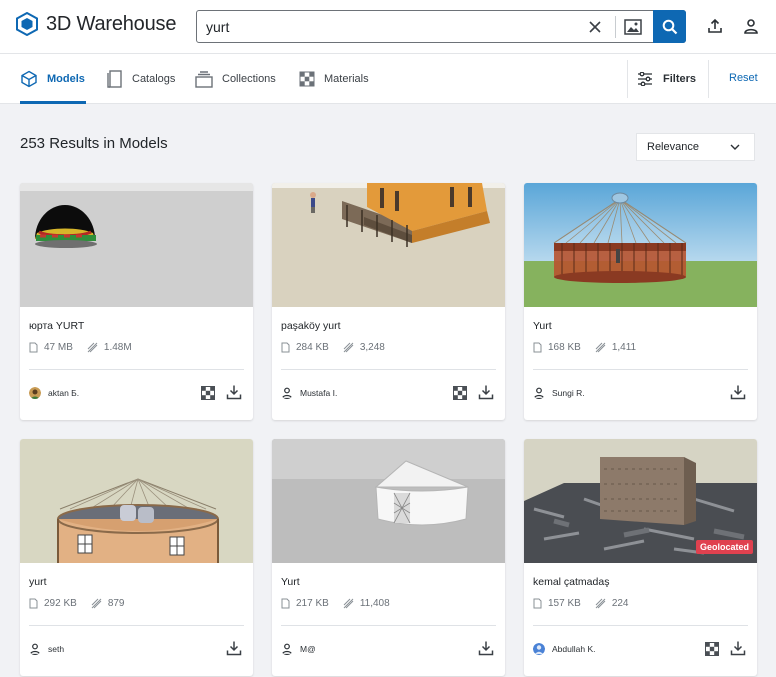 The image size is (776, 677). I want to click on model-card: paşaköy yurt 284 KB 3,248 Mustafa I., so click(388, 301).